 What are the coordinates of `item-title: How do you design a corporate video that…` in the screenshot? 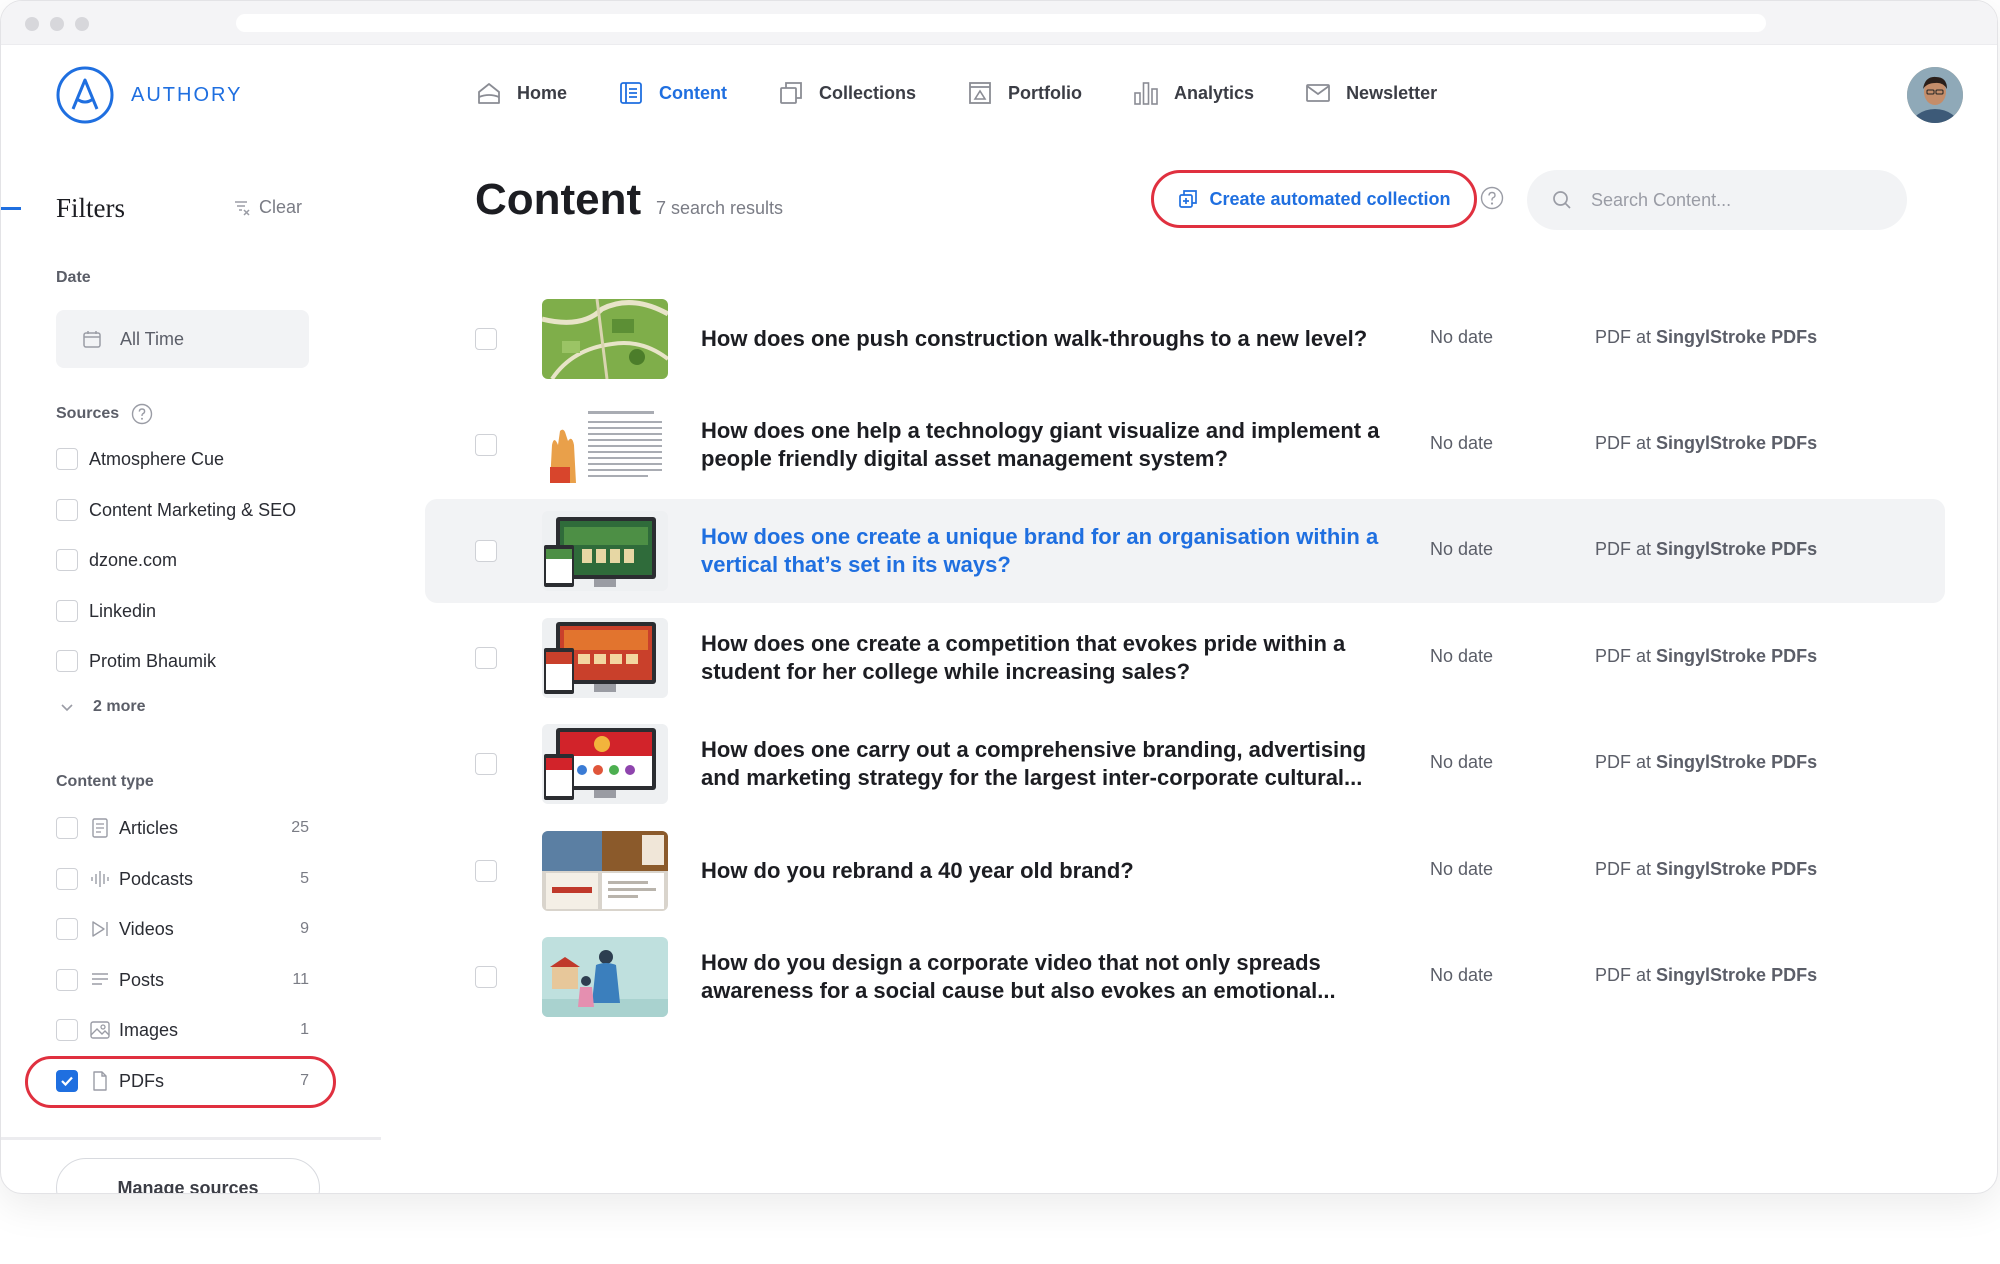 It's located at (1051, 977).